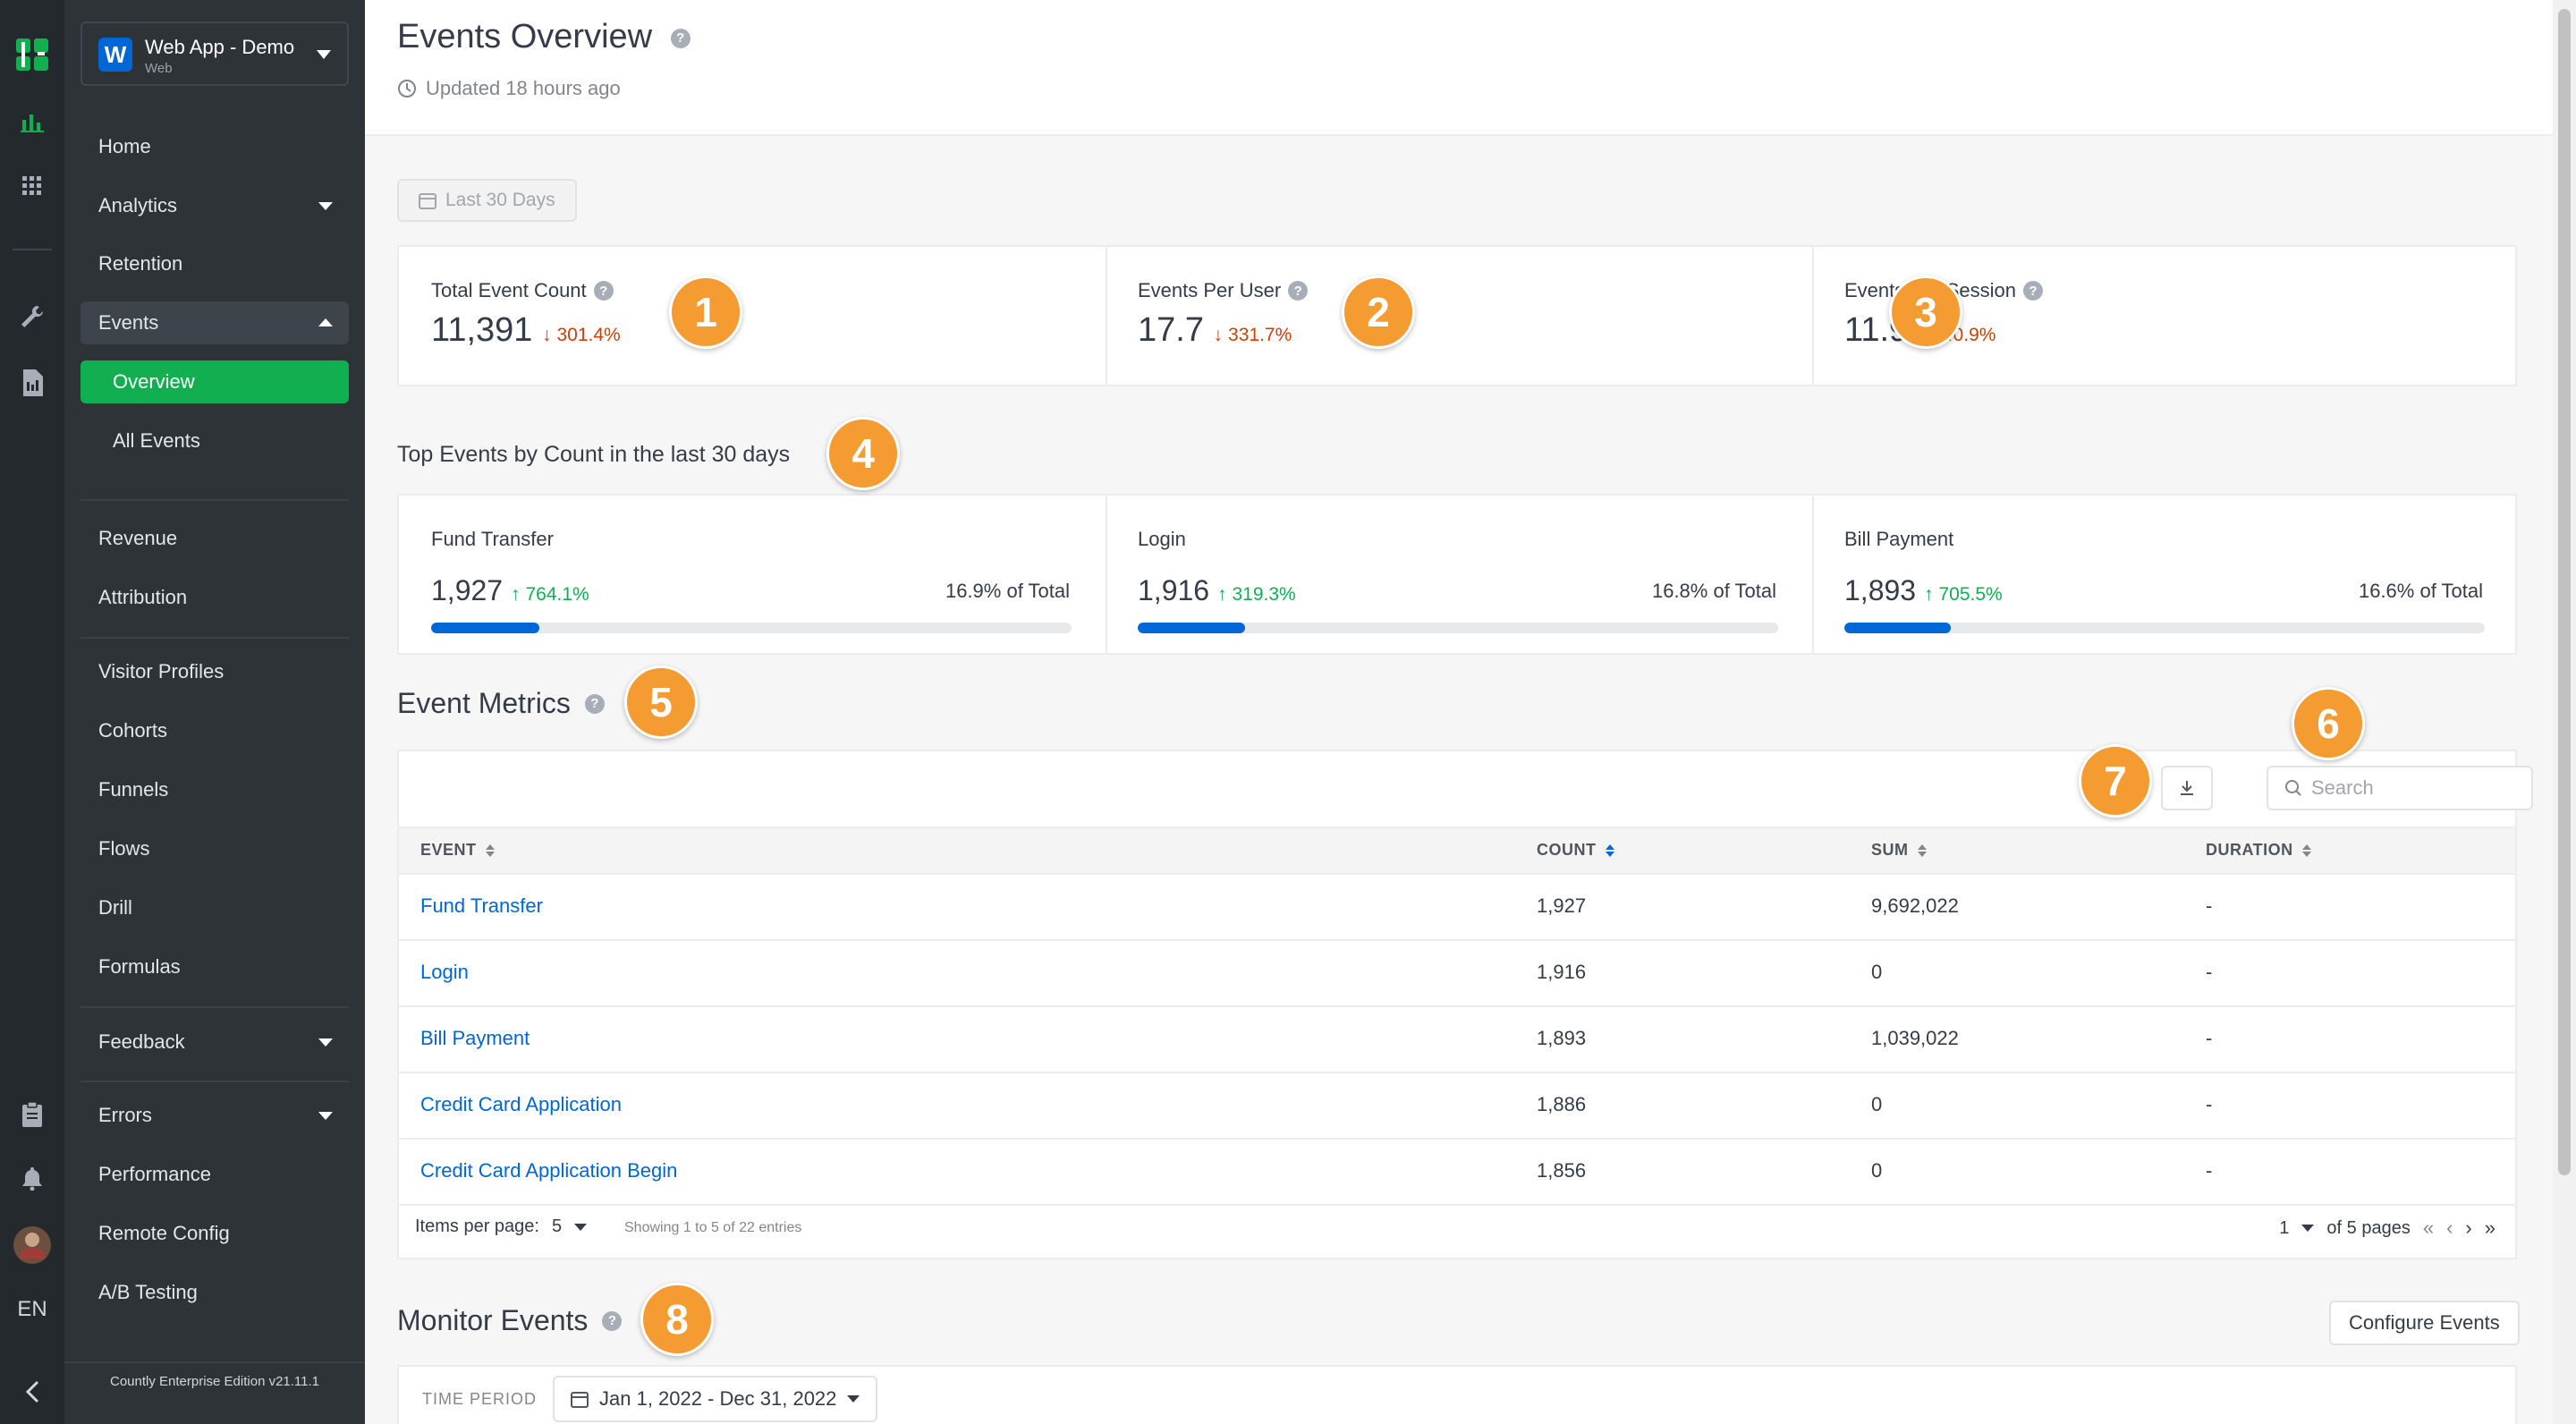  Describe the element at coordinates (588, 335) in the screenshot. I see `trend-value: 301.4%` at that location.